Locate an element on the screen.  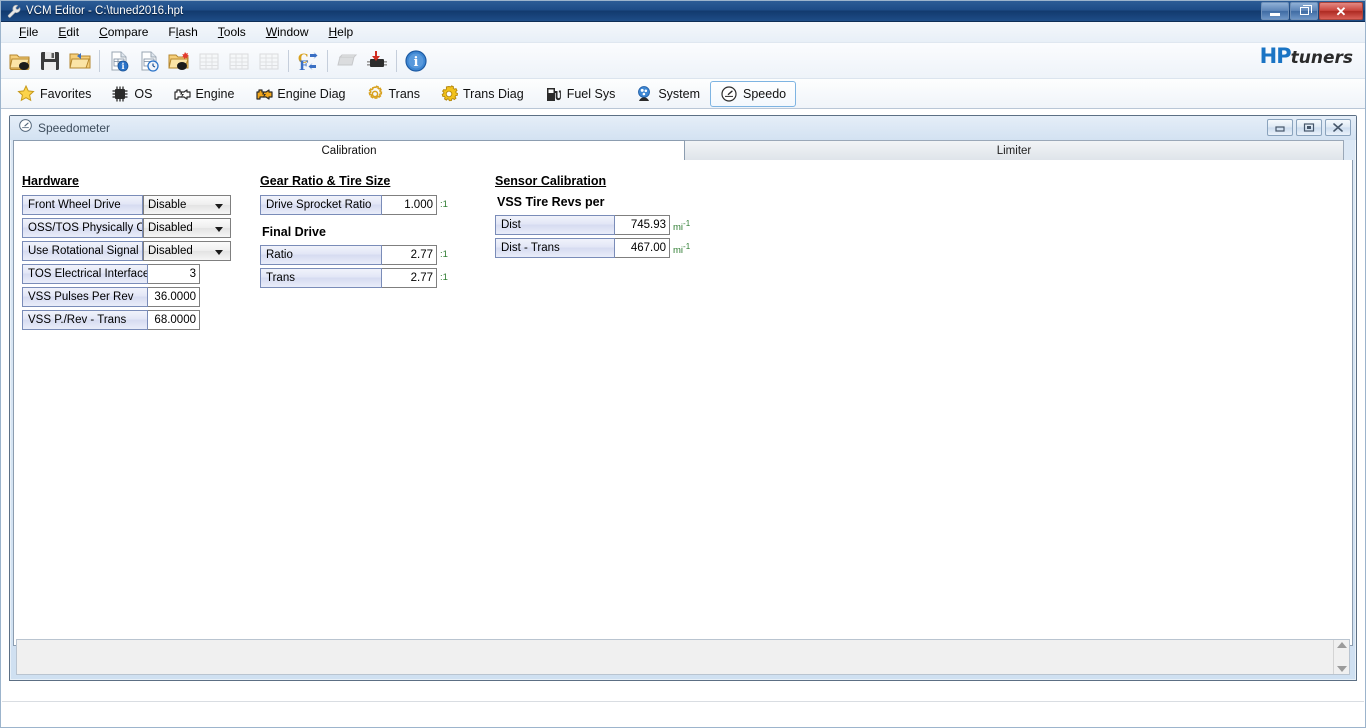
open-recent-icon is located at coordinates (80, 61).